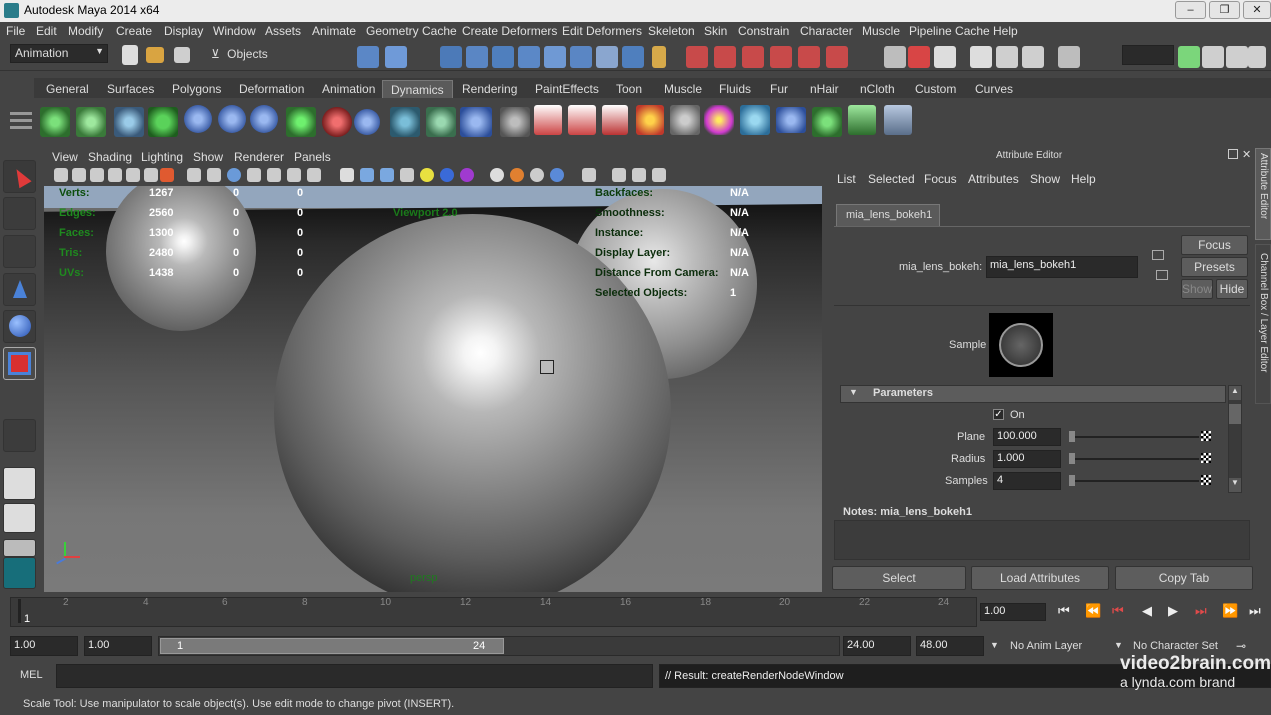  Describe the element at coordinates (1206, 458) in the screenshot. I see `map-button-icon` at that location.